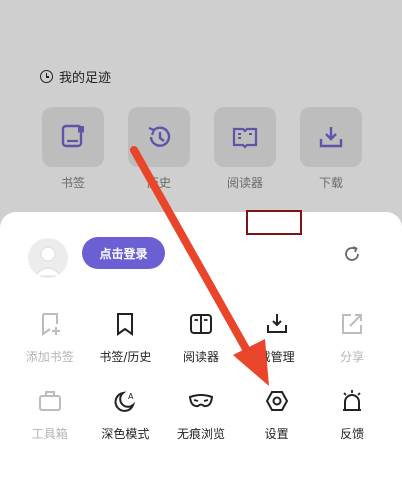  I want to click on settings-highlight-box, so click(274, 222).